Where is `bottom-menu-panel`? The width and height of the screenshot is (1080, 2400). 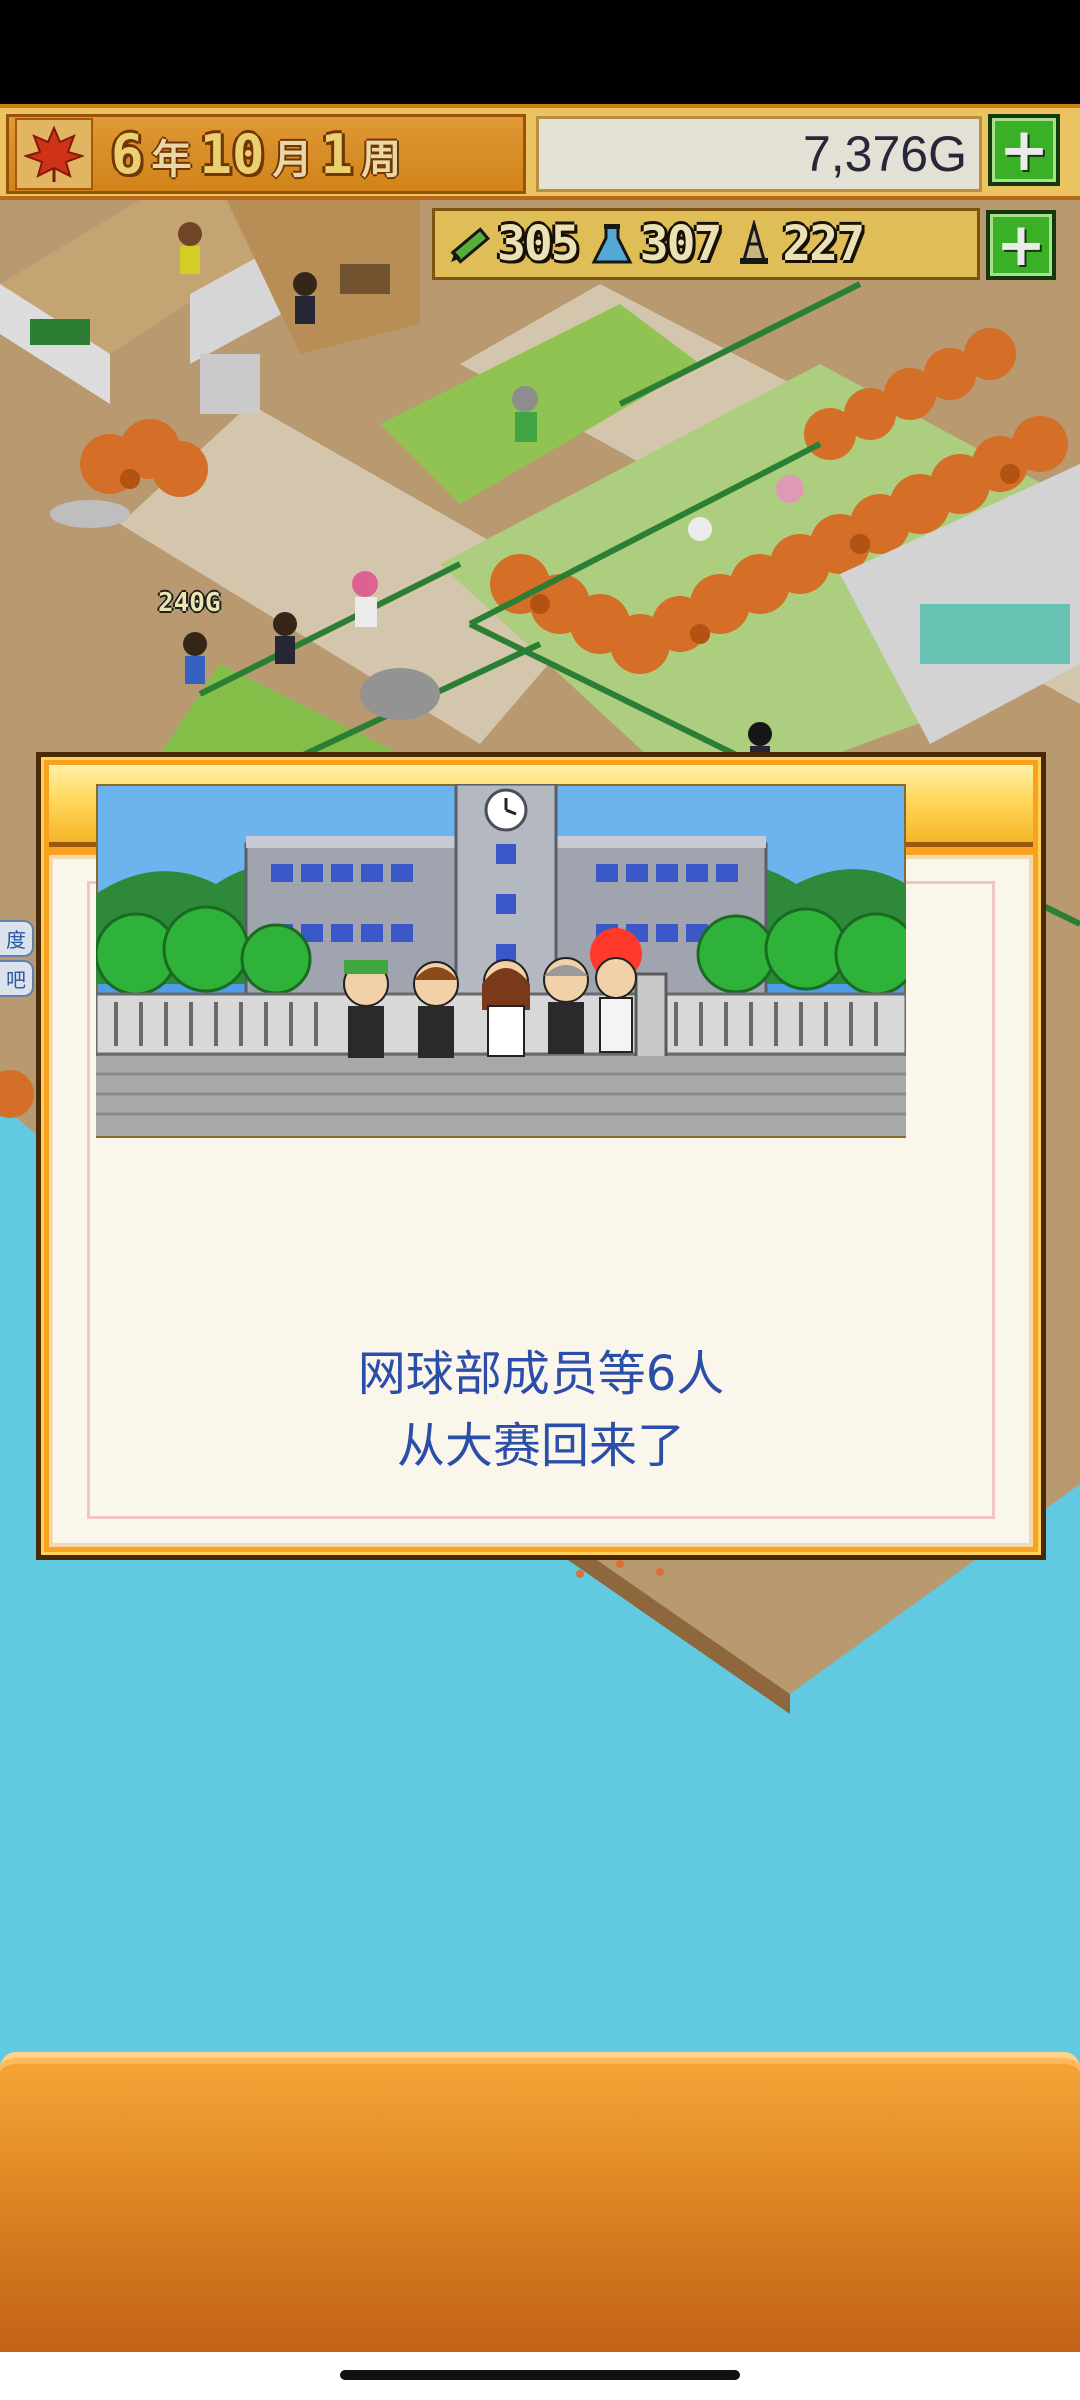 bottom-menu-panel is located at coordinates (540, 2202).